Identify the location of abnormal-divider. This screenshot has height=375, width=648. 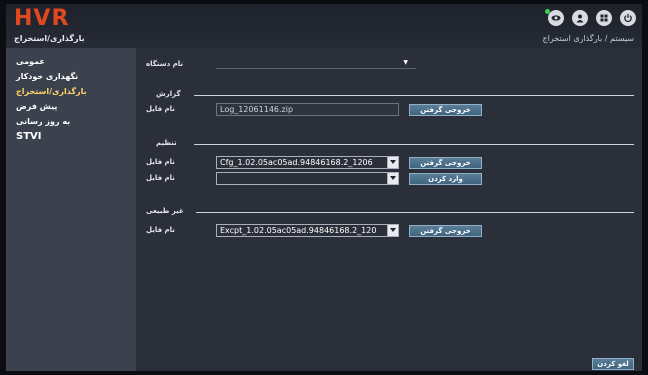
(415, 212).